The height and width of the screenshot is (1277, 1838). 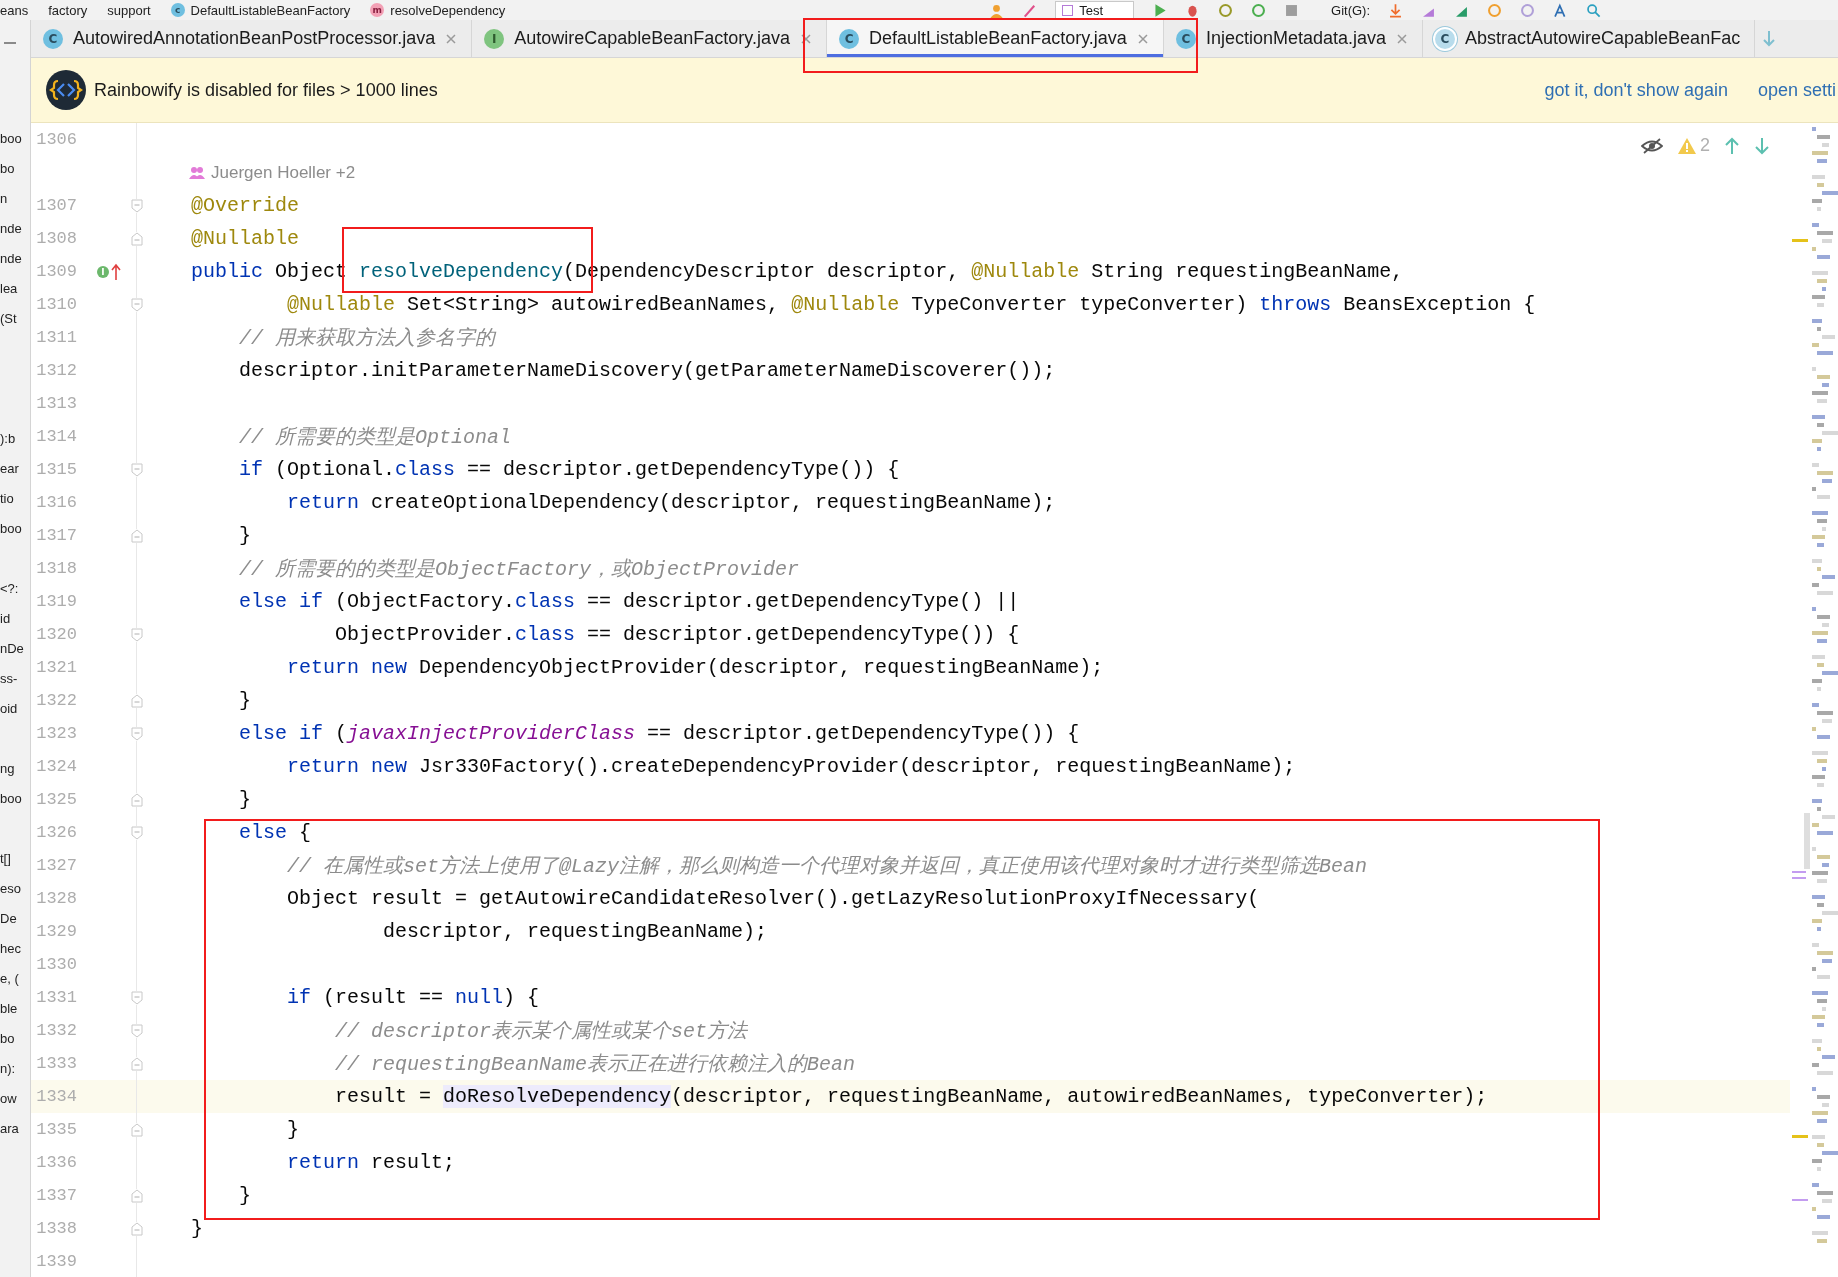 What do you see at coordinates (541, 1031) in the screenshot?
I see `code-line: // descriptor表示某个属性或某个set方法` at bounding box center [541, 1031].